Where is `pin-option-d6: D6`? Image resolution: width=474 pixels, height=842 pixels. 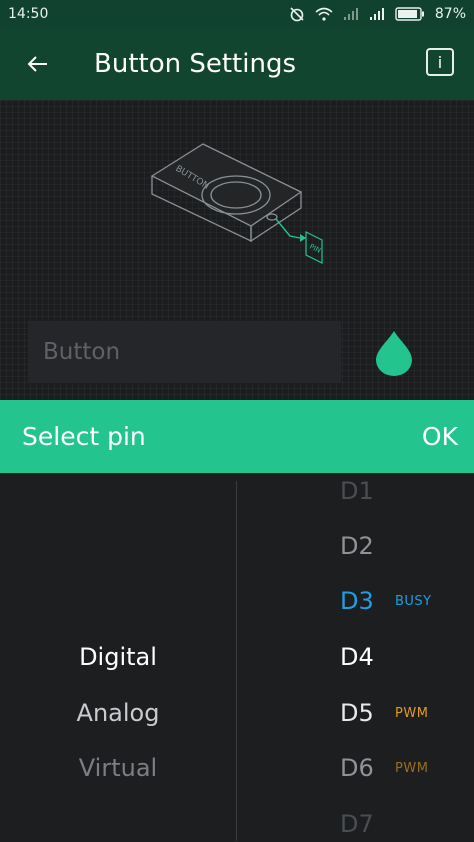 pin-option-d6: D6 is located at coordinates (357, 768).